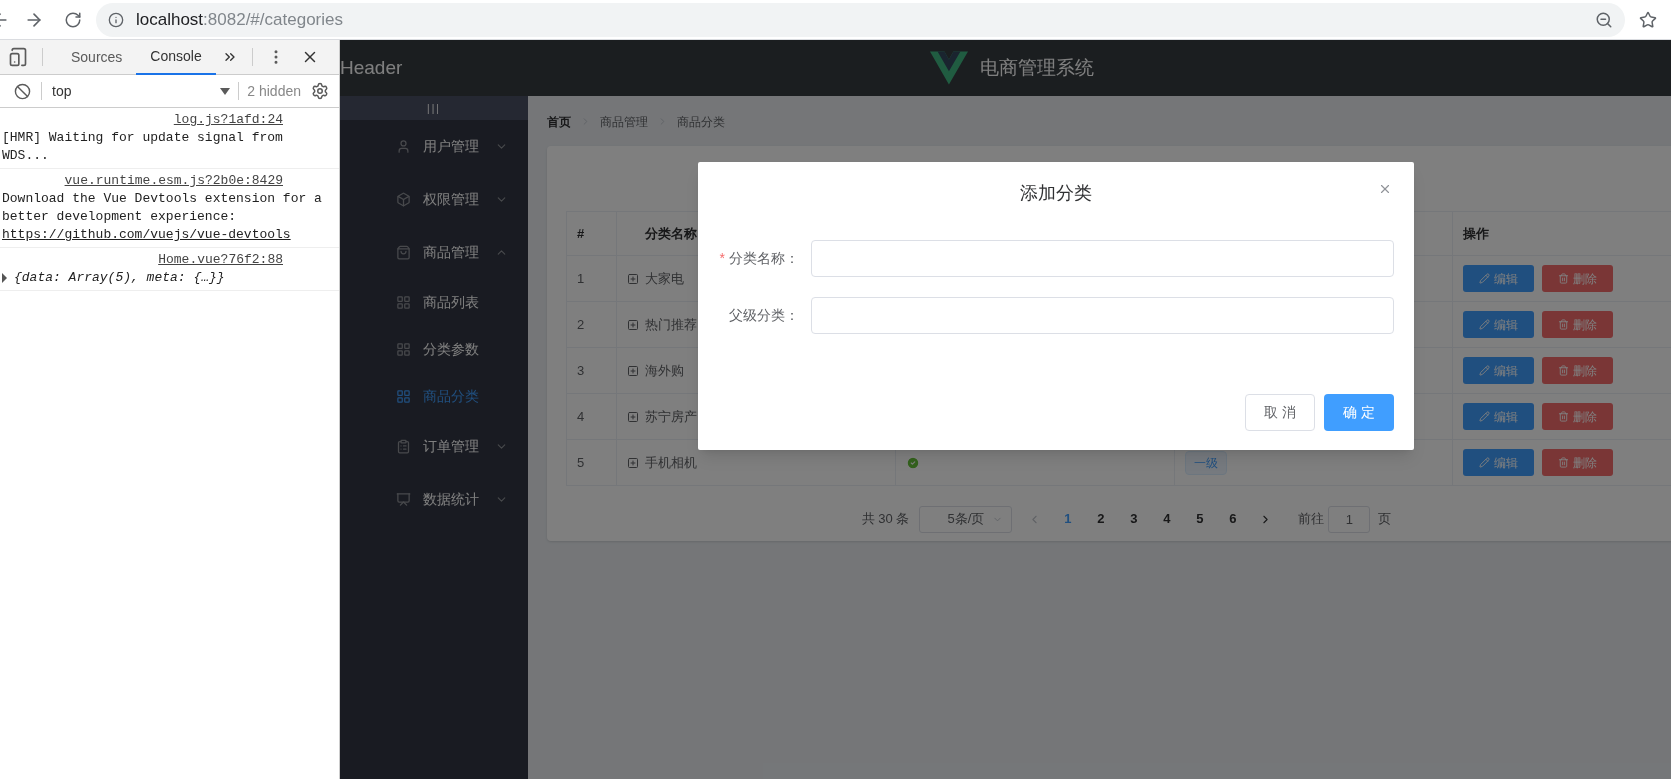  I want to click on bookmark-icon, so click(1648, 19).